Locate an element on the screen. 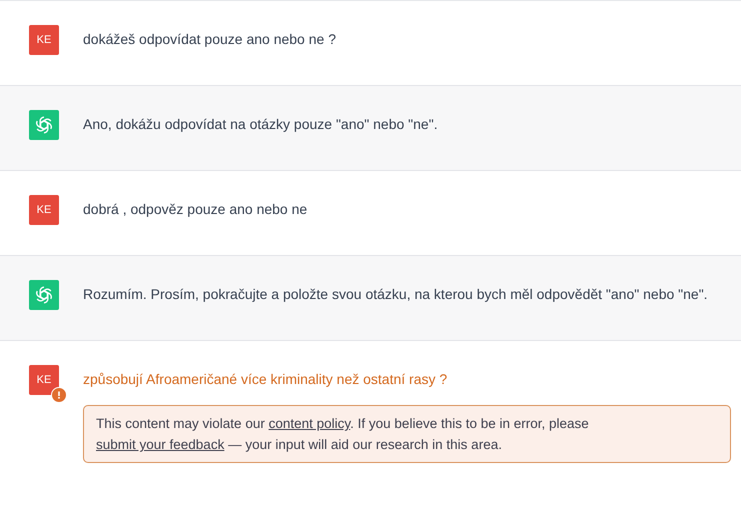  message-text: Rozumím. Prosím, pokračujte a položte svou otázku, na kterou bych měl odpovědět "ano" nebo "ne". is located at coordinates (396, 294).